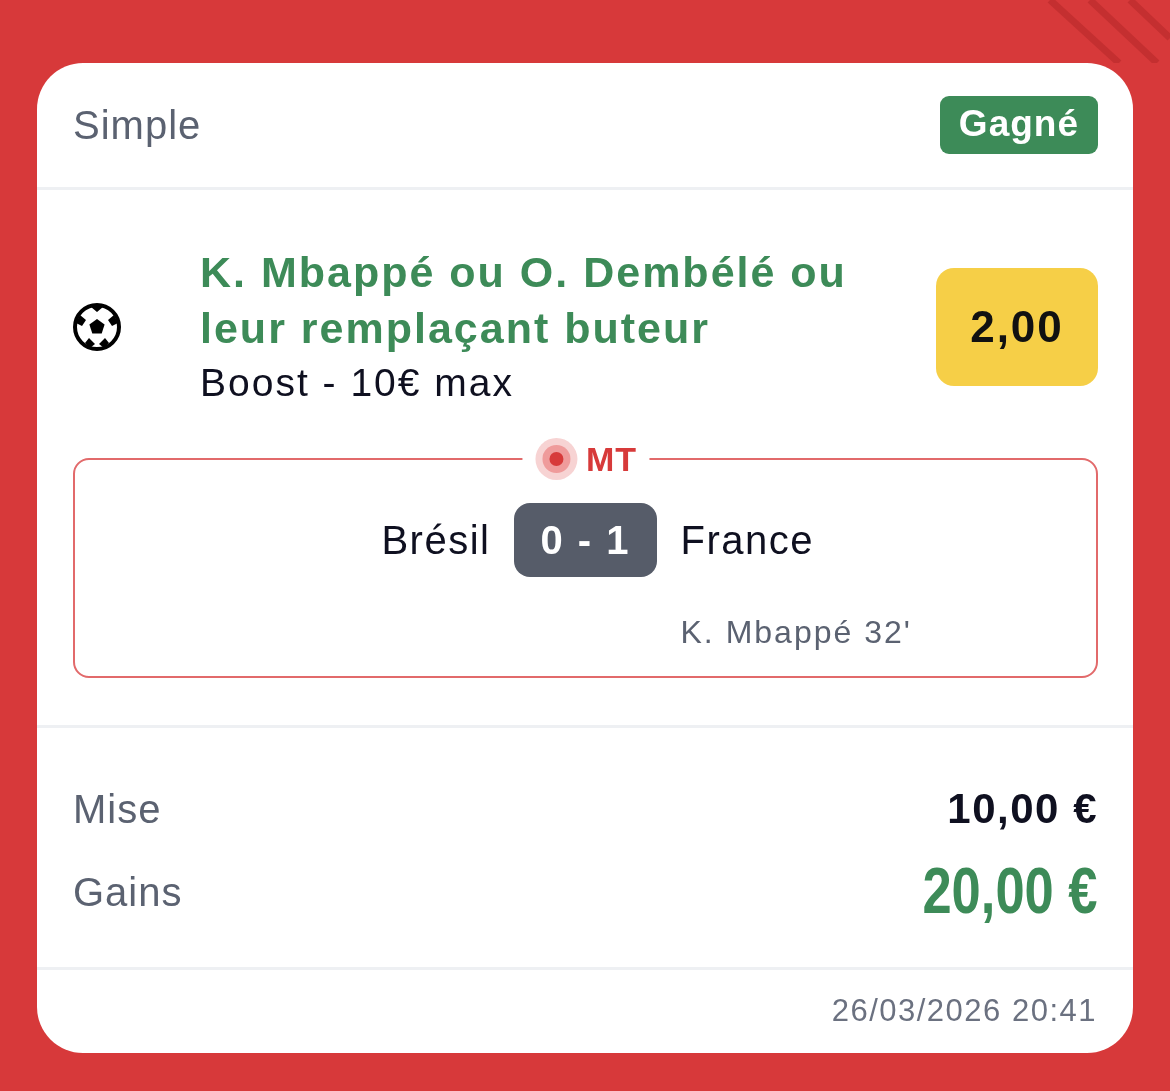  I want to click on goal-scorer: K. Mbappé 32', so click(796, 632).